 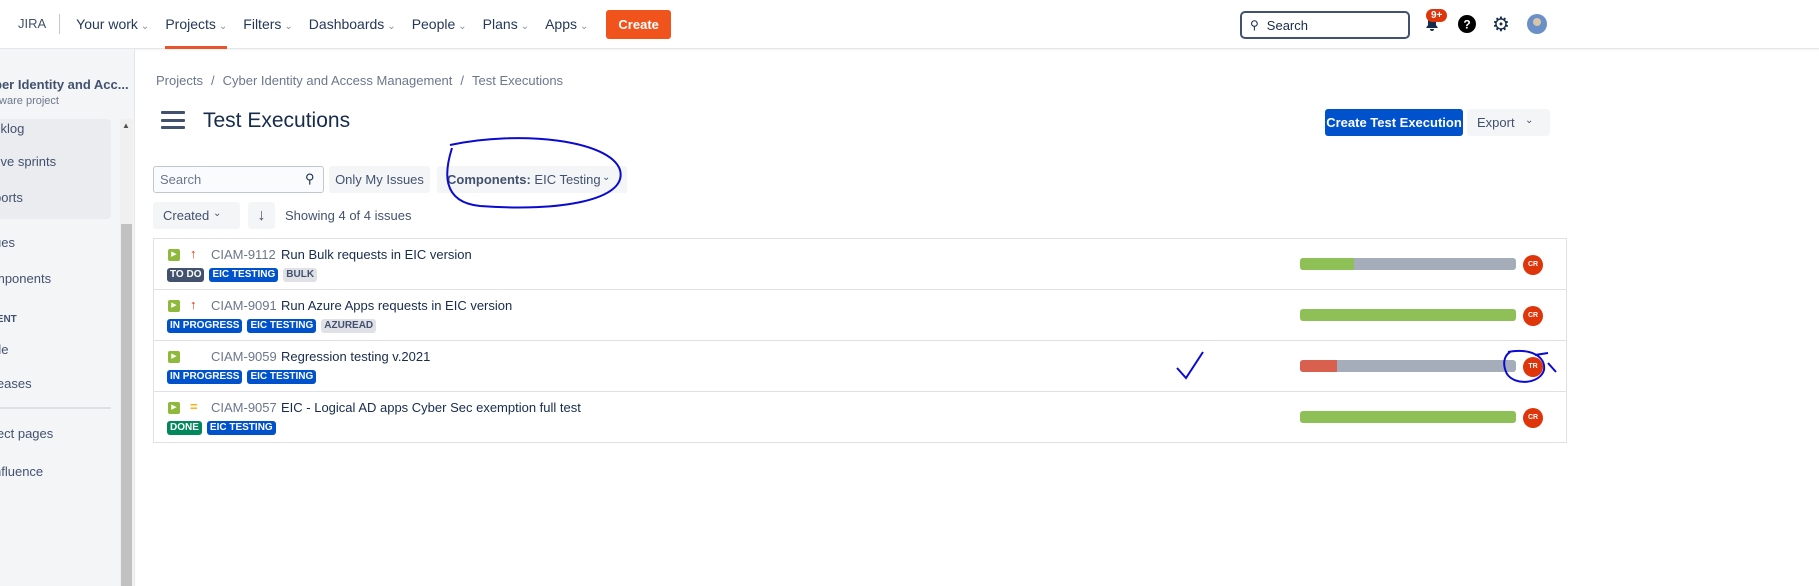 What do you see at coordinates (244, 407) in the screenshot?
I see `issue-key: CIAM-9057` at bounding box center [244, 407].